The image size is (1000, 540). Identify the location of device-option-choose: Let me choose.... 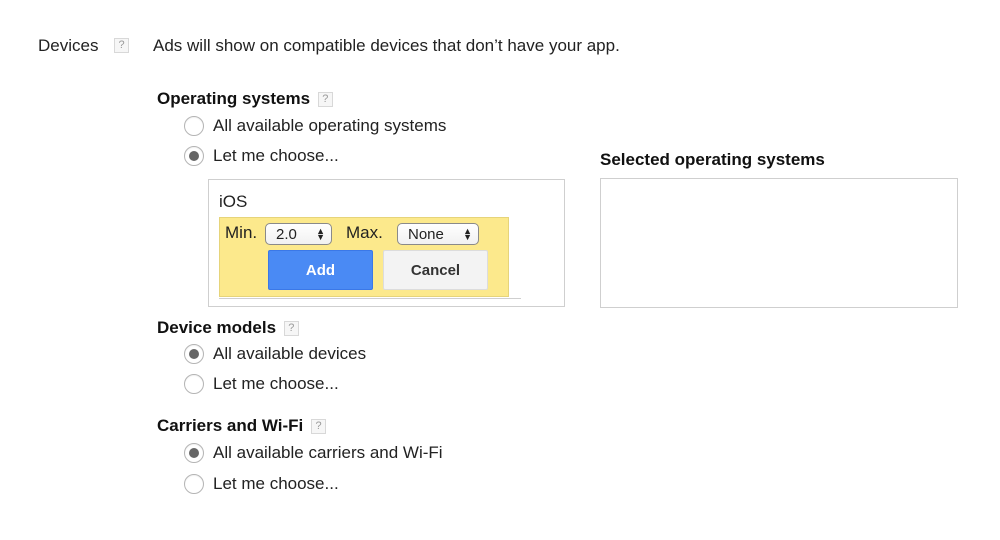
(261, 384).